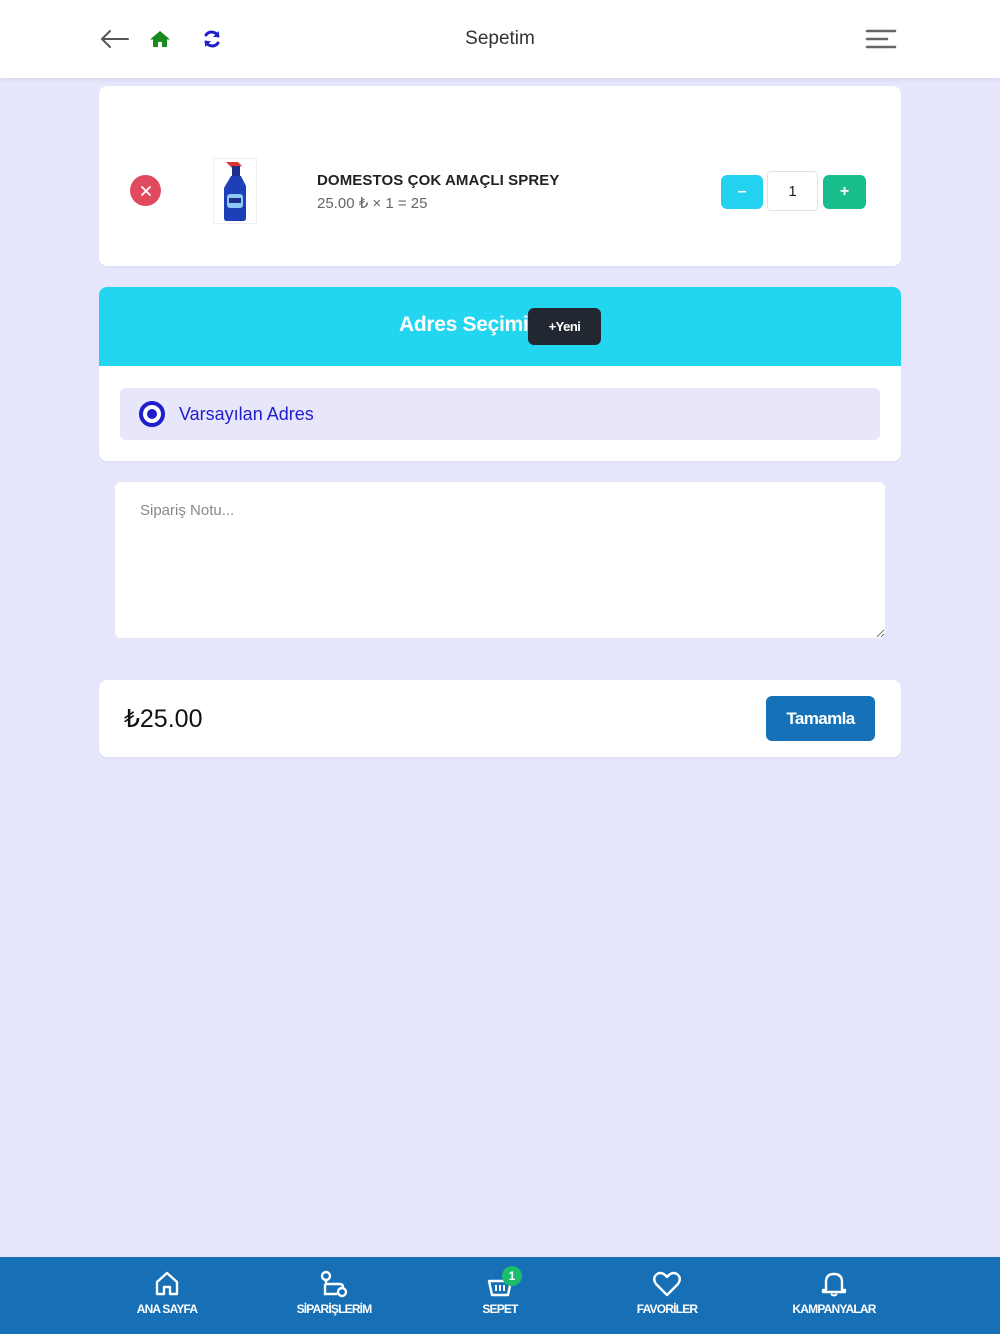 This screenshot has width=1000, height=1334. I want to click on home-icon, so click(167, 1284).